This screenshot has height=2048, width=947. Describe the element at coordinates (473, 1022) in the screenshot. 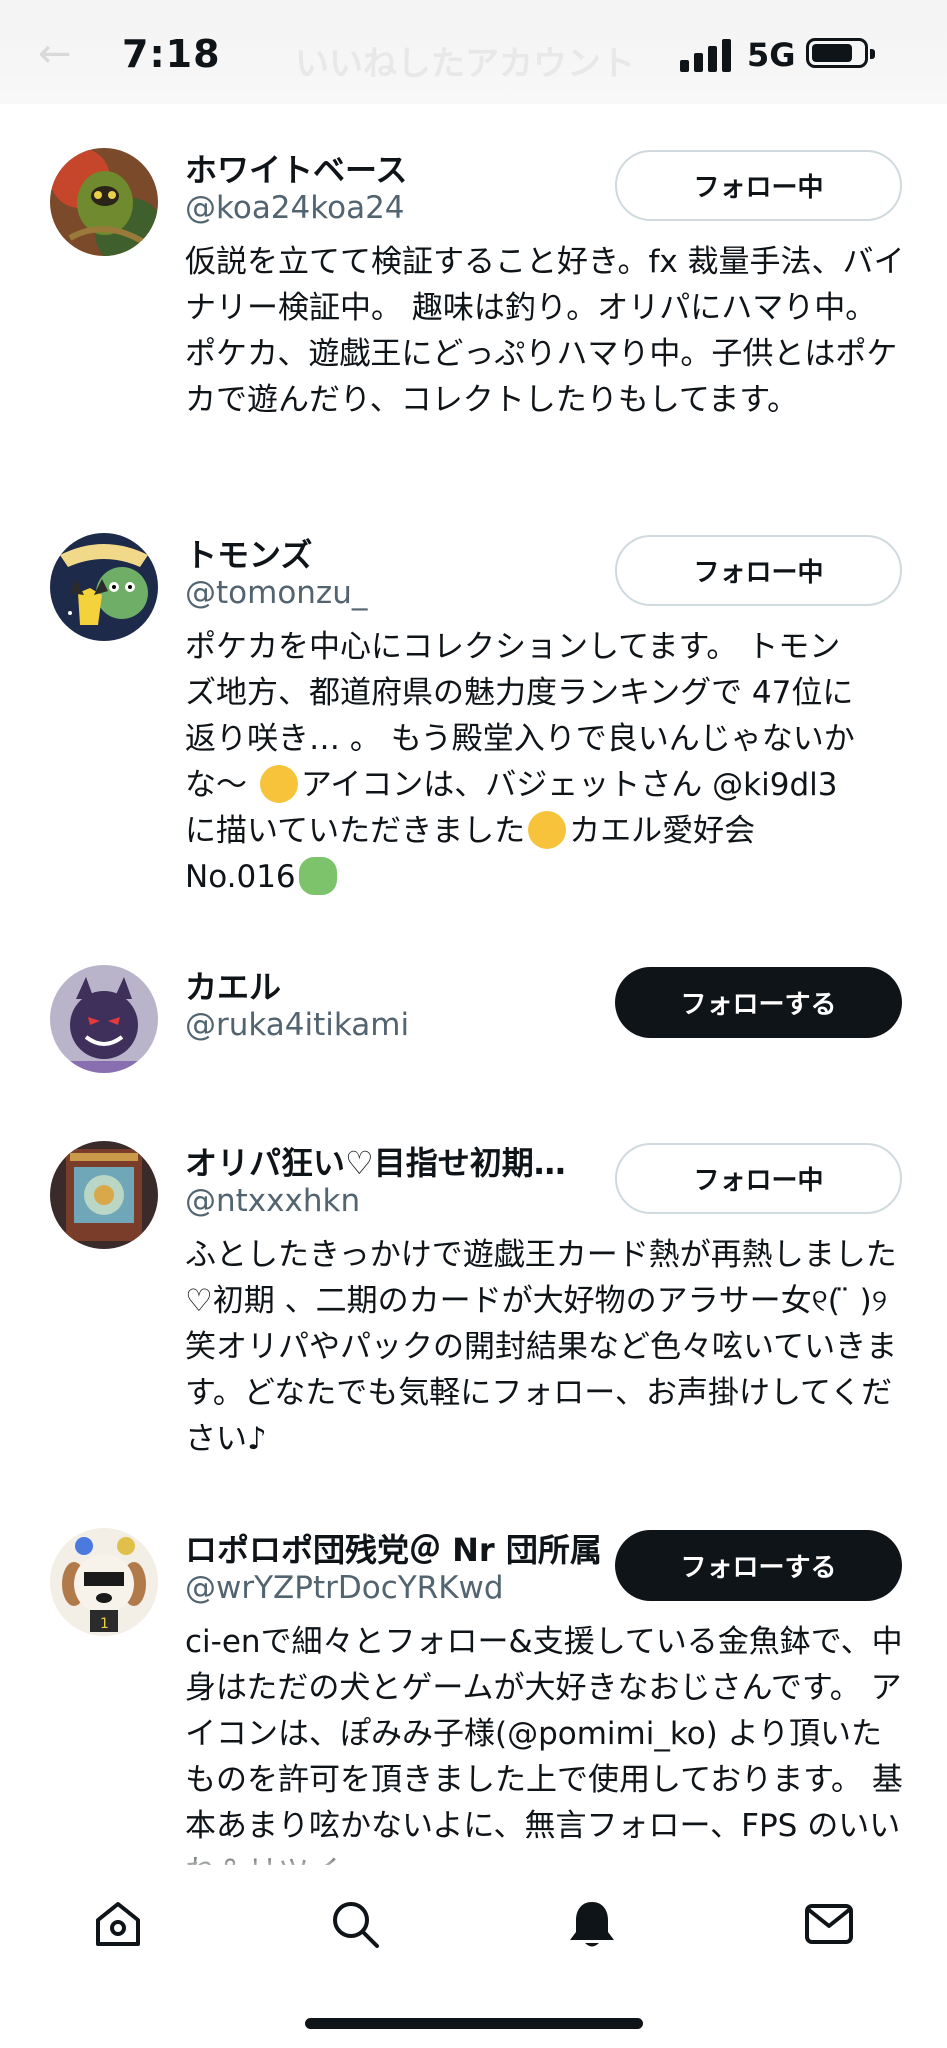

I see `user-row: カエル @ruka4itikami フォローする` at that location.